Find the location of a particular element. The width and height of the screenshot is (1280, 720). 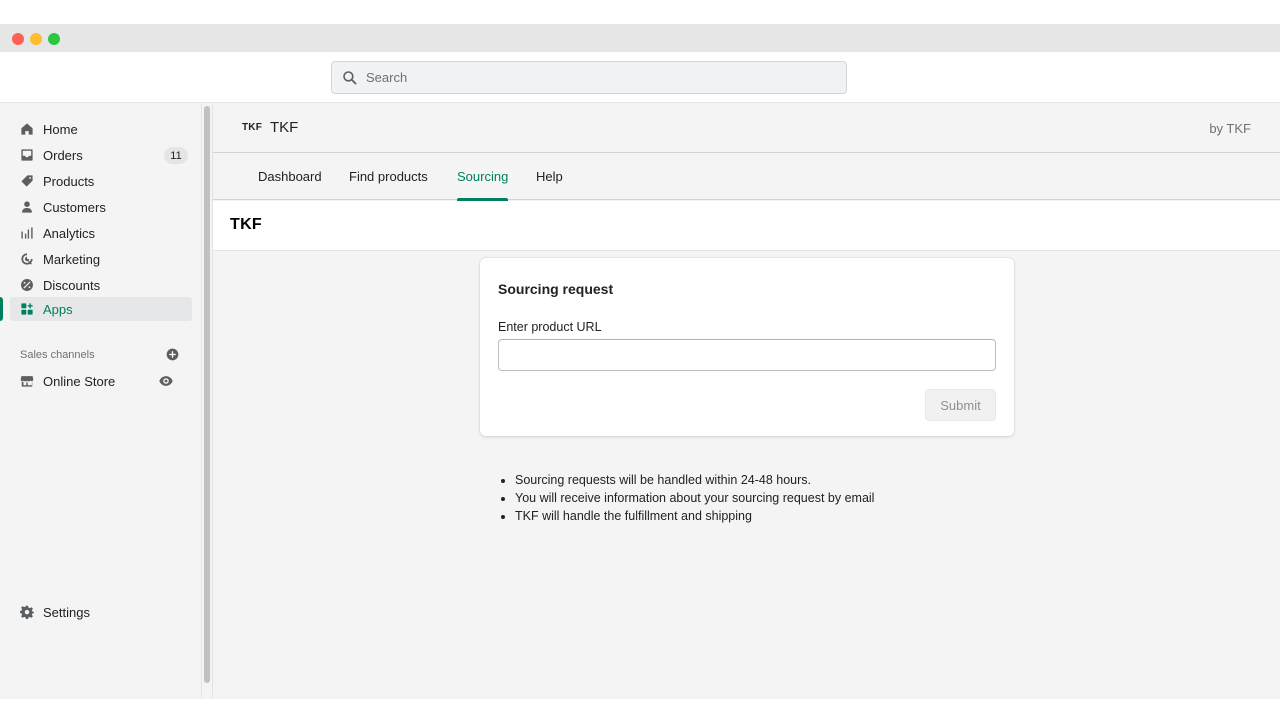

orders-icon is located at coordinates (27, 155).